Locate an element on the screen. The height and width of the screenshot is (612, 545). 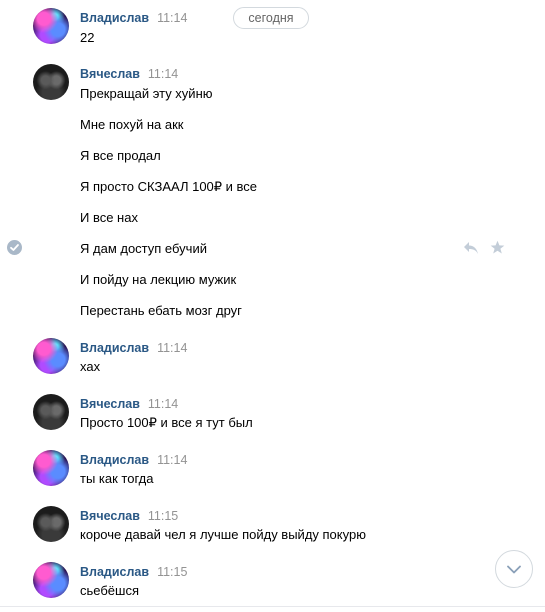
chevron-down-icon is located at coordinates (514, 569).